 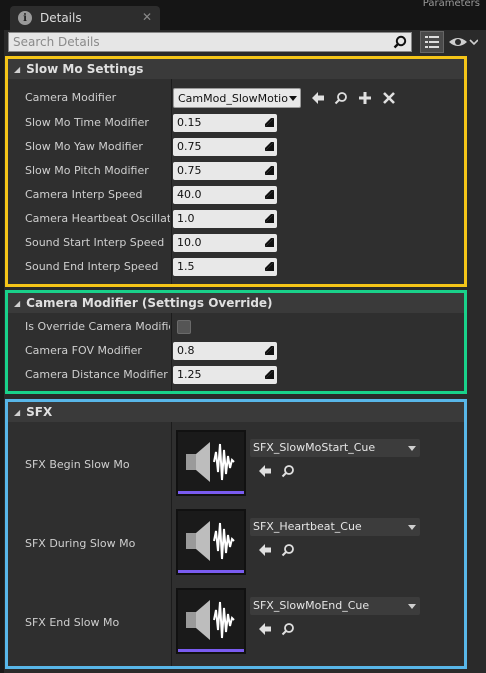 What do you see at coordinates (85, 18) in the screenshot?
I see `details-tab: i Details ✕` at bounding box center [85, 18].